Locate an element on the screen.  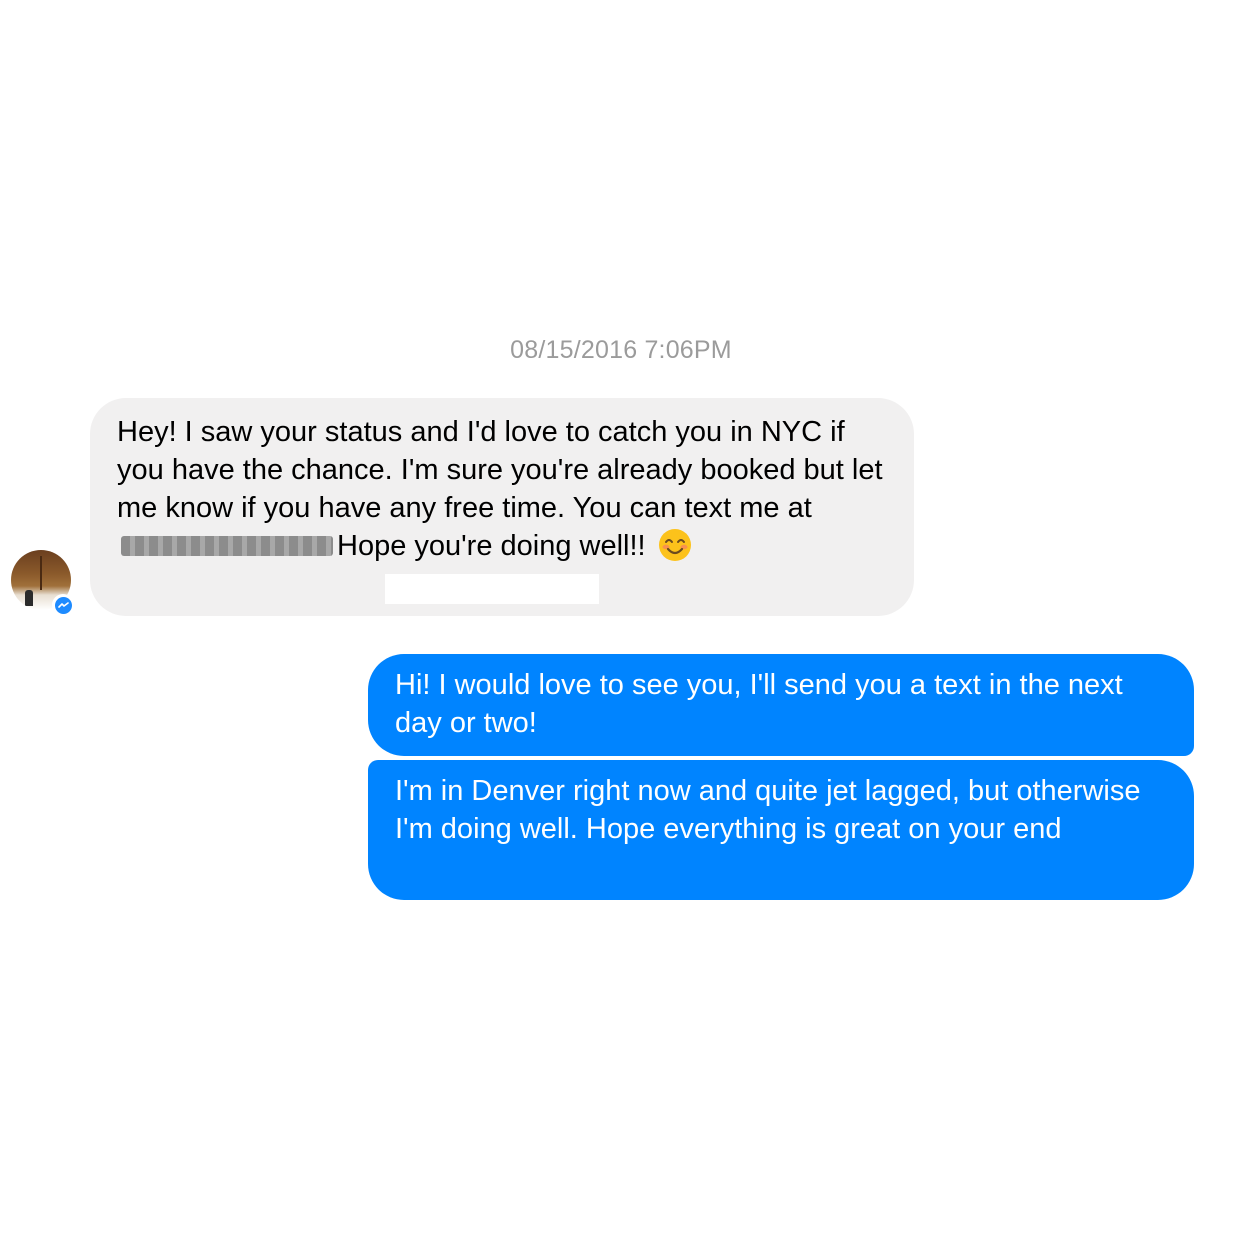
avatar-photo-detail is located at coordinates (41, 573).